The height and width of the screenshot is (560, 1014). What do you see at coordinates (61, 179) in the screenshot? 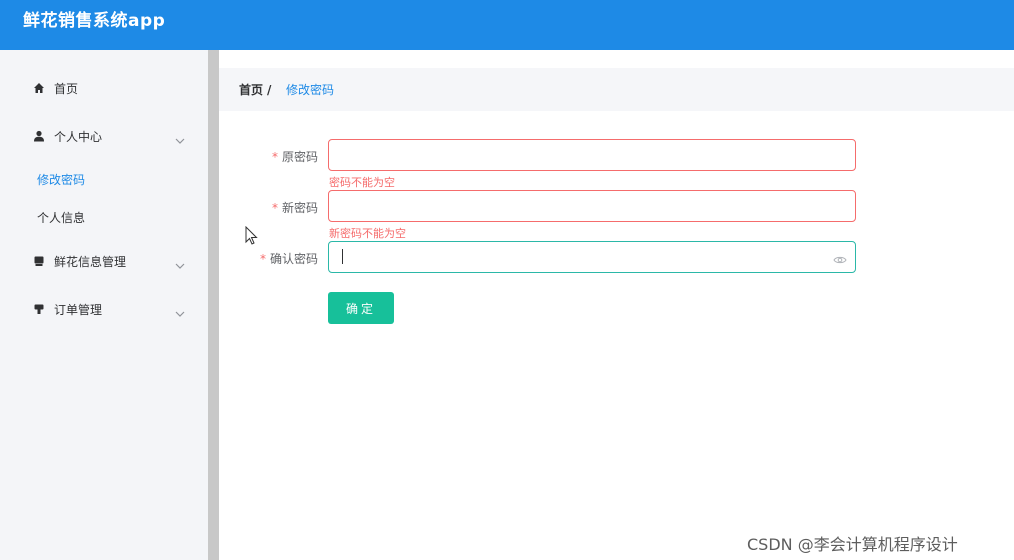
I see `sidebar-subitem-label: 修改密码` at bounding box center [61, 179].